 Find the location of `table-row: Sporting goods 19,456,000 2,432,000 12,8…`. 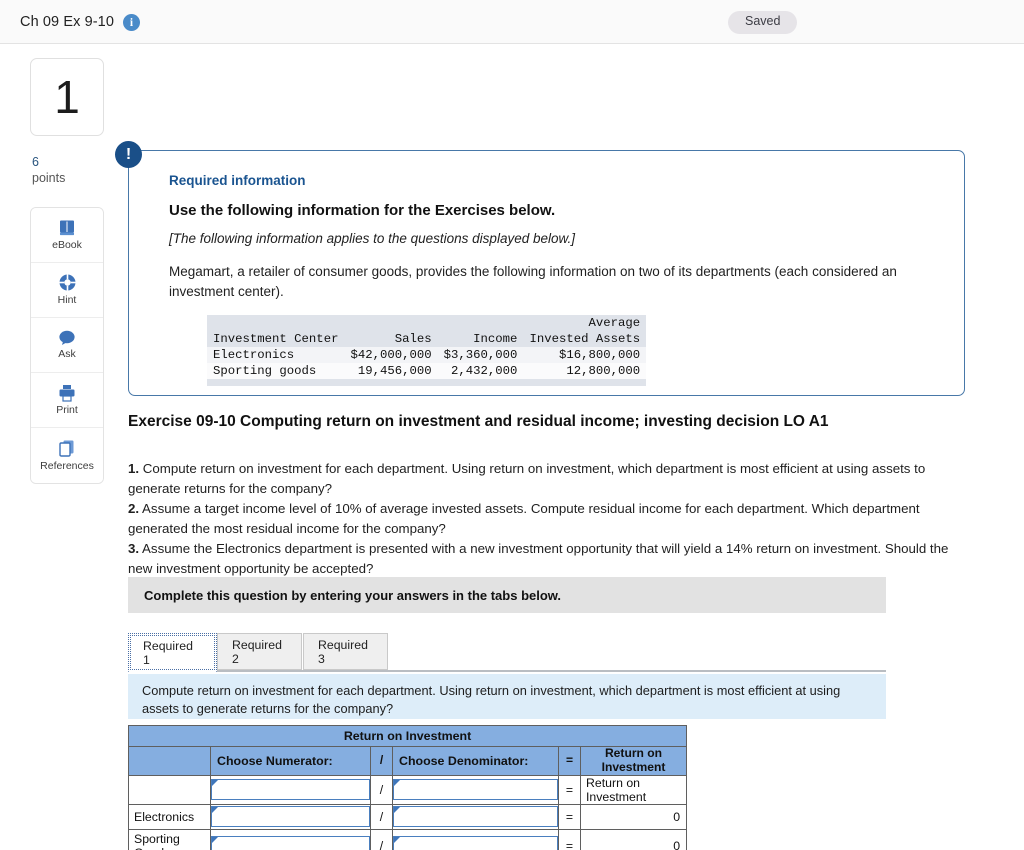

table-row: Sporting goods 19,456,000 2,432,000 12,8… is located at coordinates (427, 371).